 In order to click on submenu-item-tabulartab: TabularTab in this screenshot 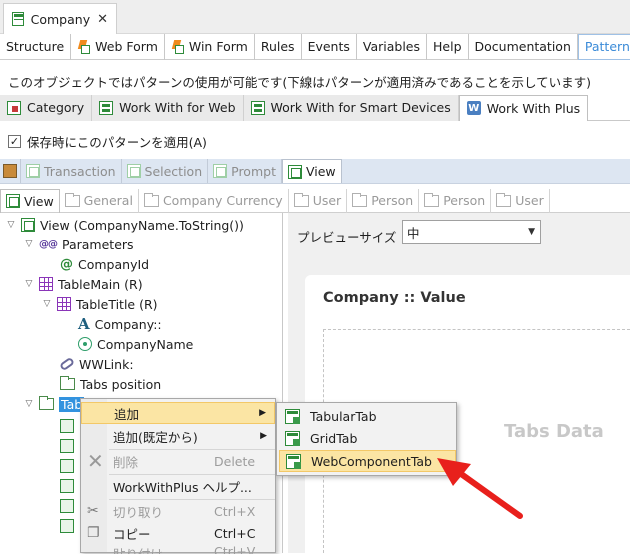, I will do `click(367, 416)`.